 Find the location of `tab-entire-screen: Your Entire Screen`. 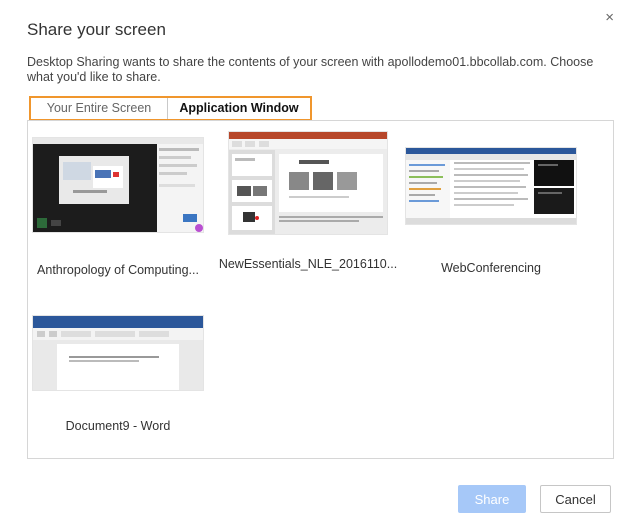

tab-entire-screen: Your Entire Screen is located at coordinates (99, 108).